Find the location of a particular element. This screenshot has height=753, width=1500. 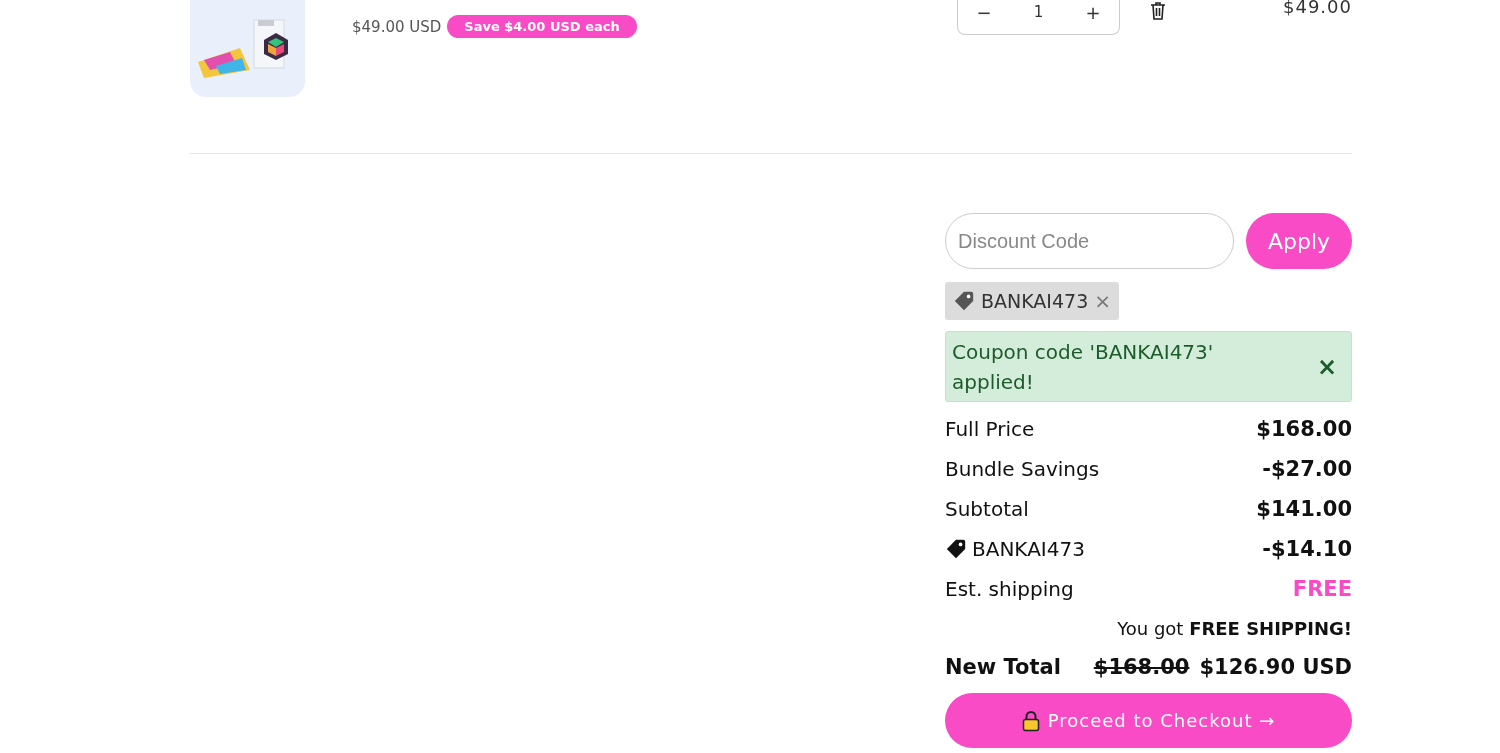

product-price: $49.00 USD is located at coordinates (397, 26).